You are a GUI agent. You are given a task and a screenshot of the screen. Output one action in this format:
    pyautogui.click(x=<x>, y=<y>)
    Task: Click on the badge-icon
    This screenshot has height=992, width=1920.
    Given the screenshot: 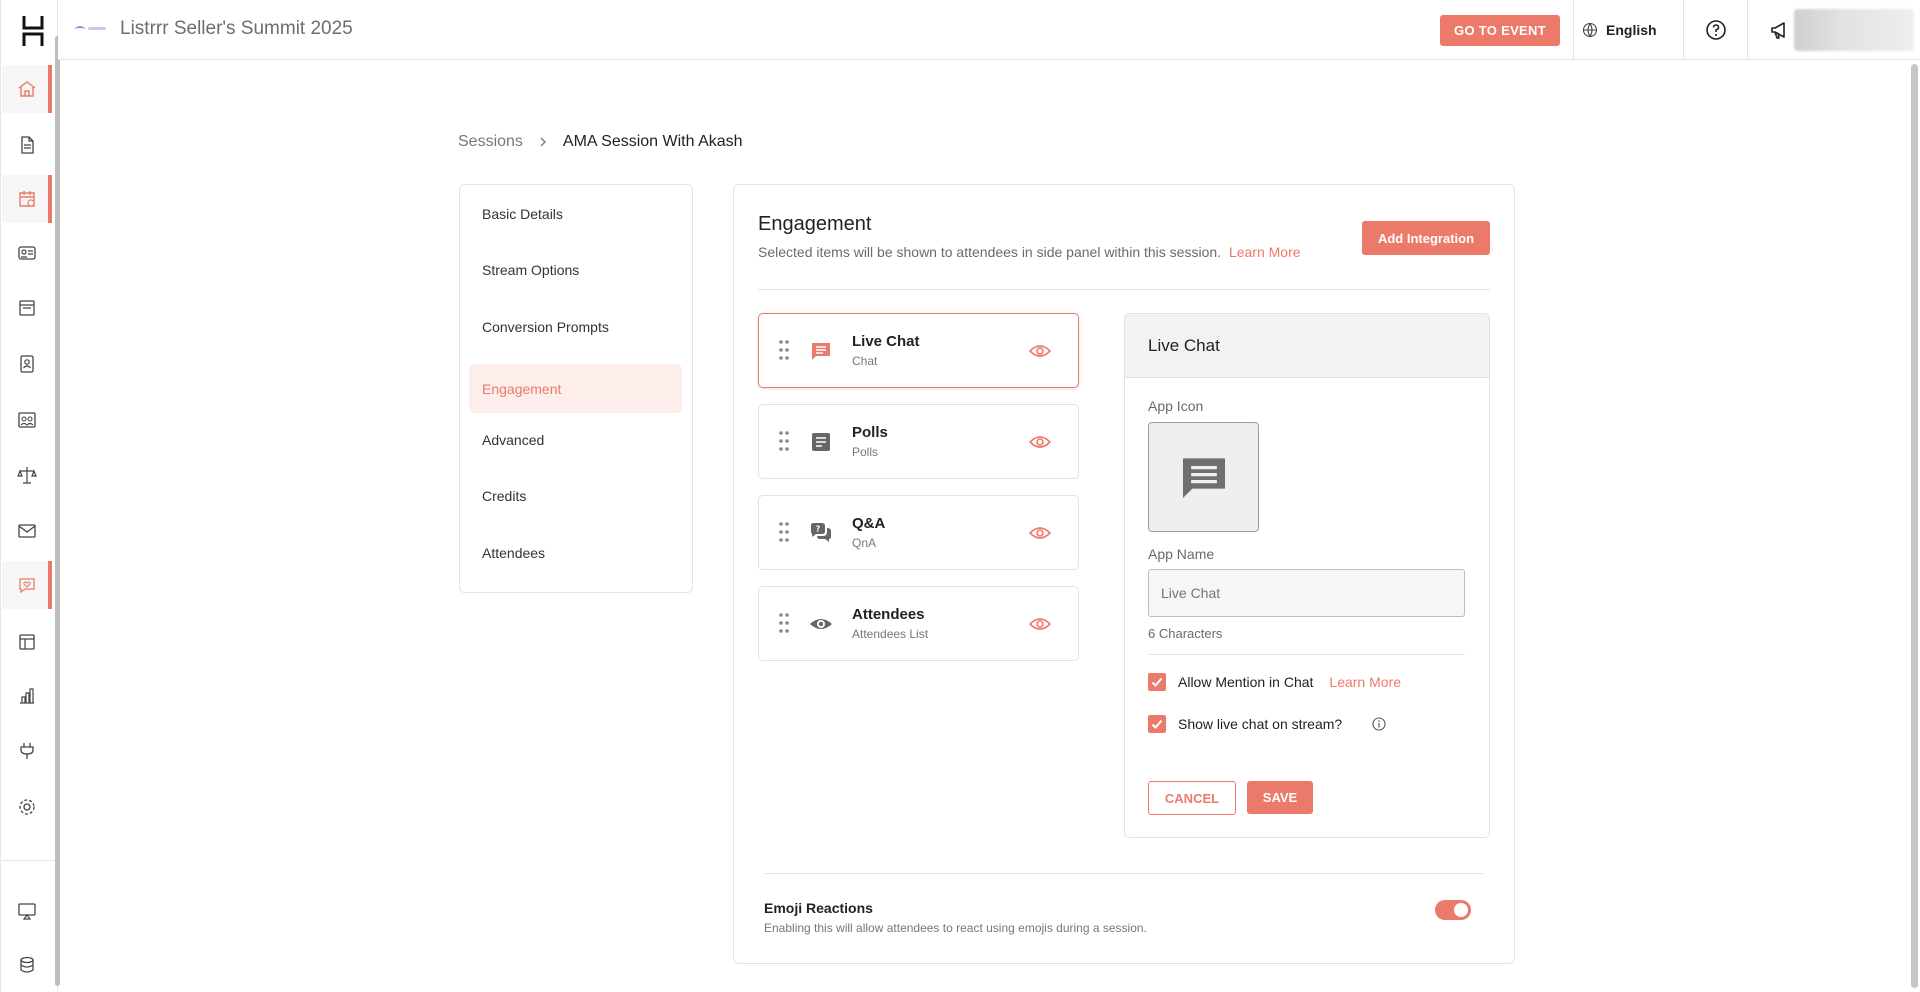 What is the action you would take?
    pyautogui.click(x=27, y=364)
    